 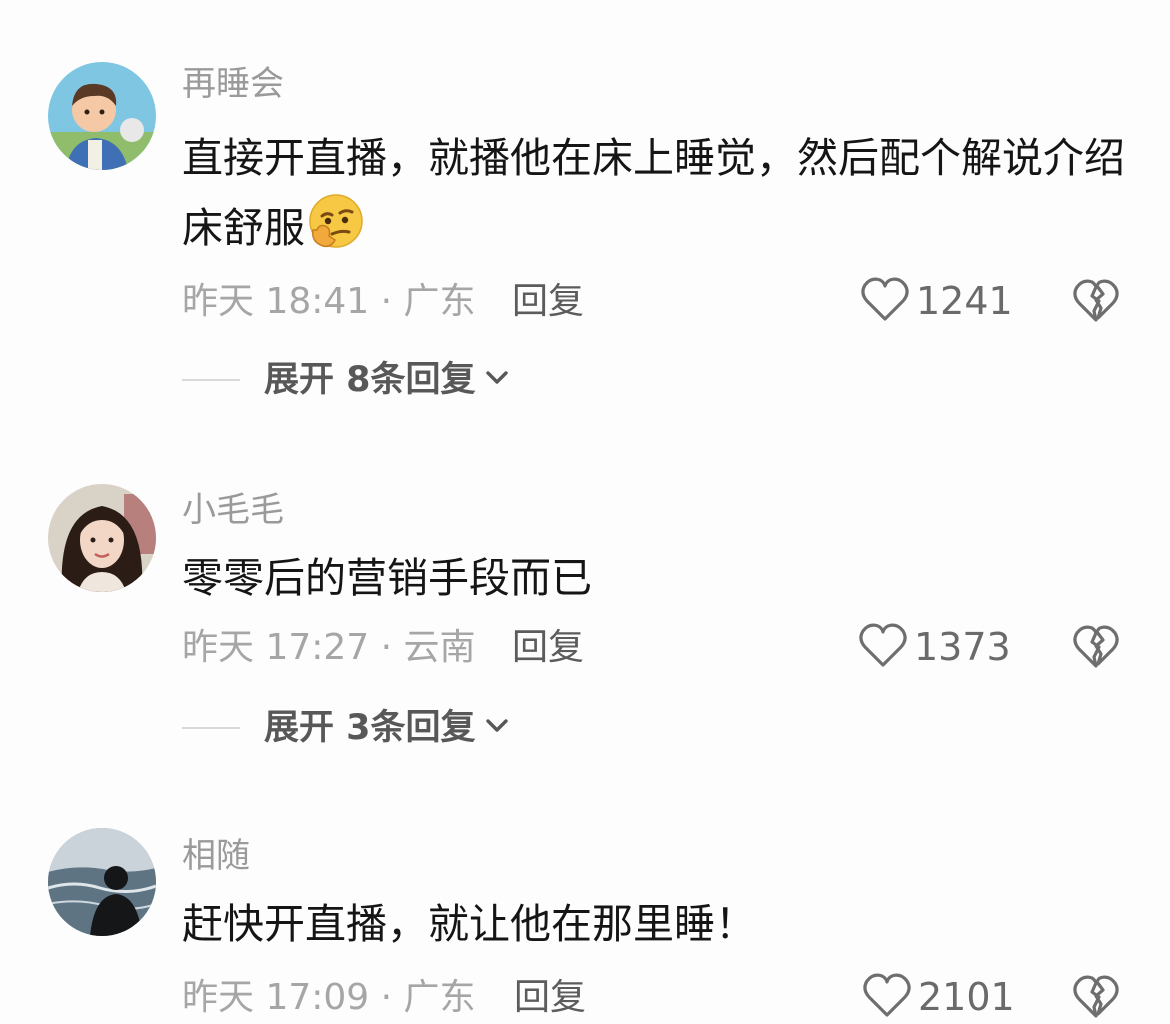 What do you see at coordinates (469, 924) in the screenshot?
I see `comment-text: 赶快开直播，就让他在那里睡！` at bounding box center [469, 924].